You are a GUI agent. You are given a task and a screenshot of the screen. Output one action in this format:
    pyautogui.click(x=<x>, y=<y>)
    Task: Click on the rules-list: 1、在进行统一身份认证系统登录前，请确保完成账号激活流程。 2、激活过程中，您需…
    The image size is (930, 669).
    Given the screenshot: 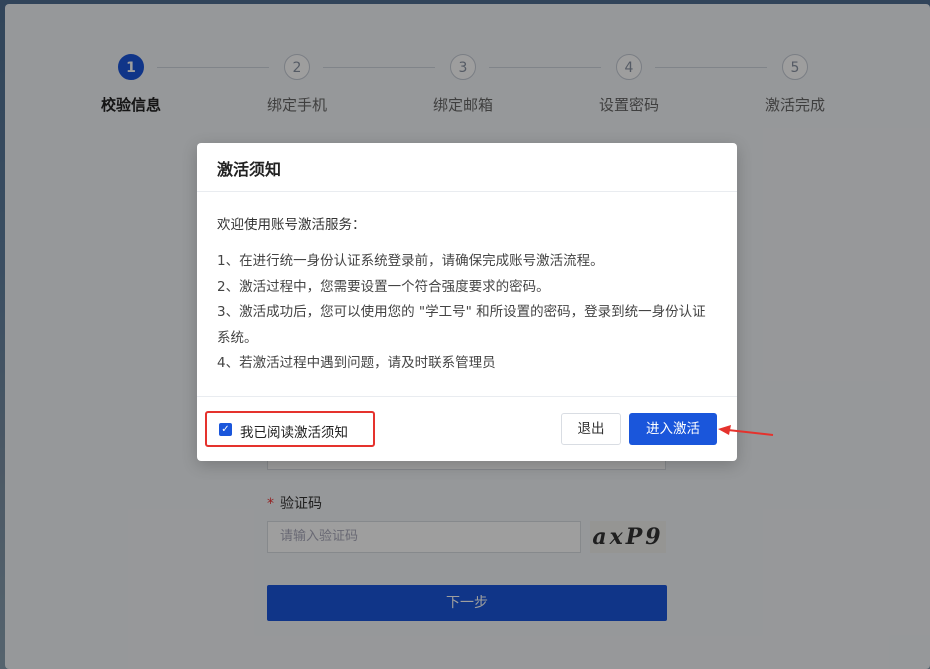 What is the action you would take?
    pyautogui.click(x=467, y=313)
    